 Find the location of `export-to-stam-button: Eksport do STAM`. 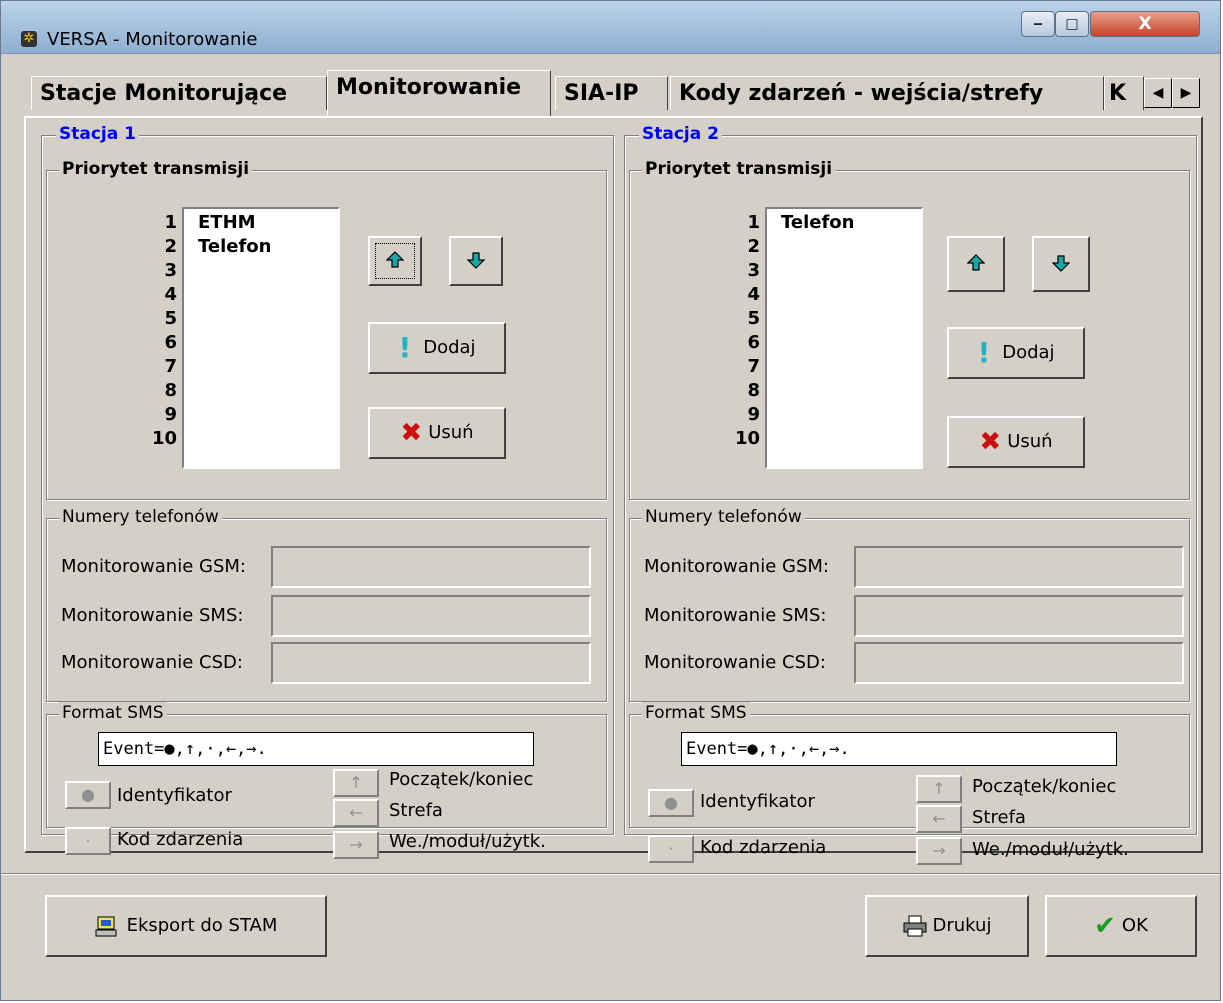

export-to-stam-button: Eksport do STAM is located at coordinates (186, 926).